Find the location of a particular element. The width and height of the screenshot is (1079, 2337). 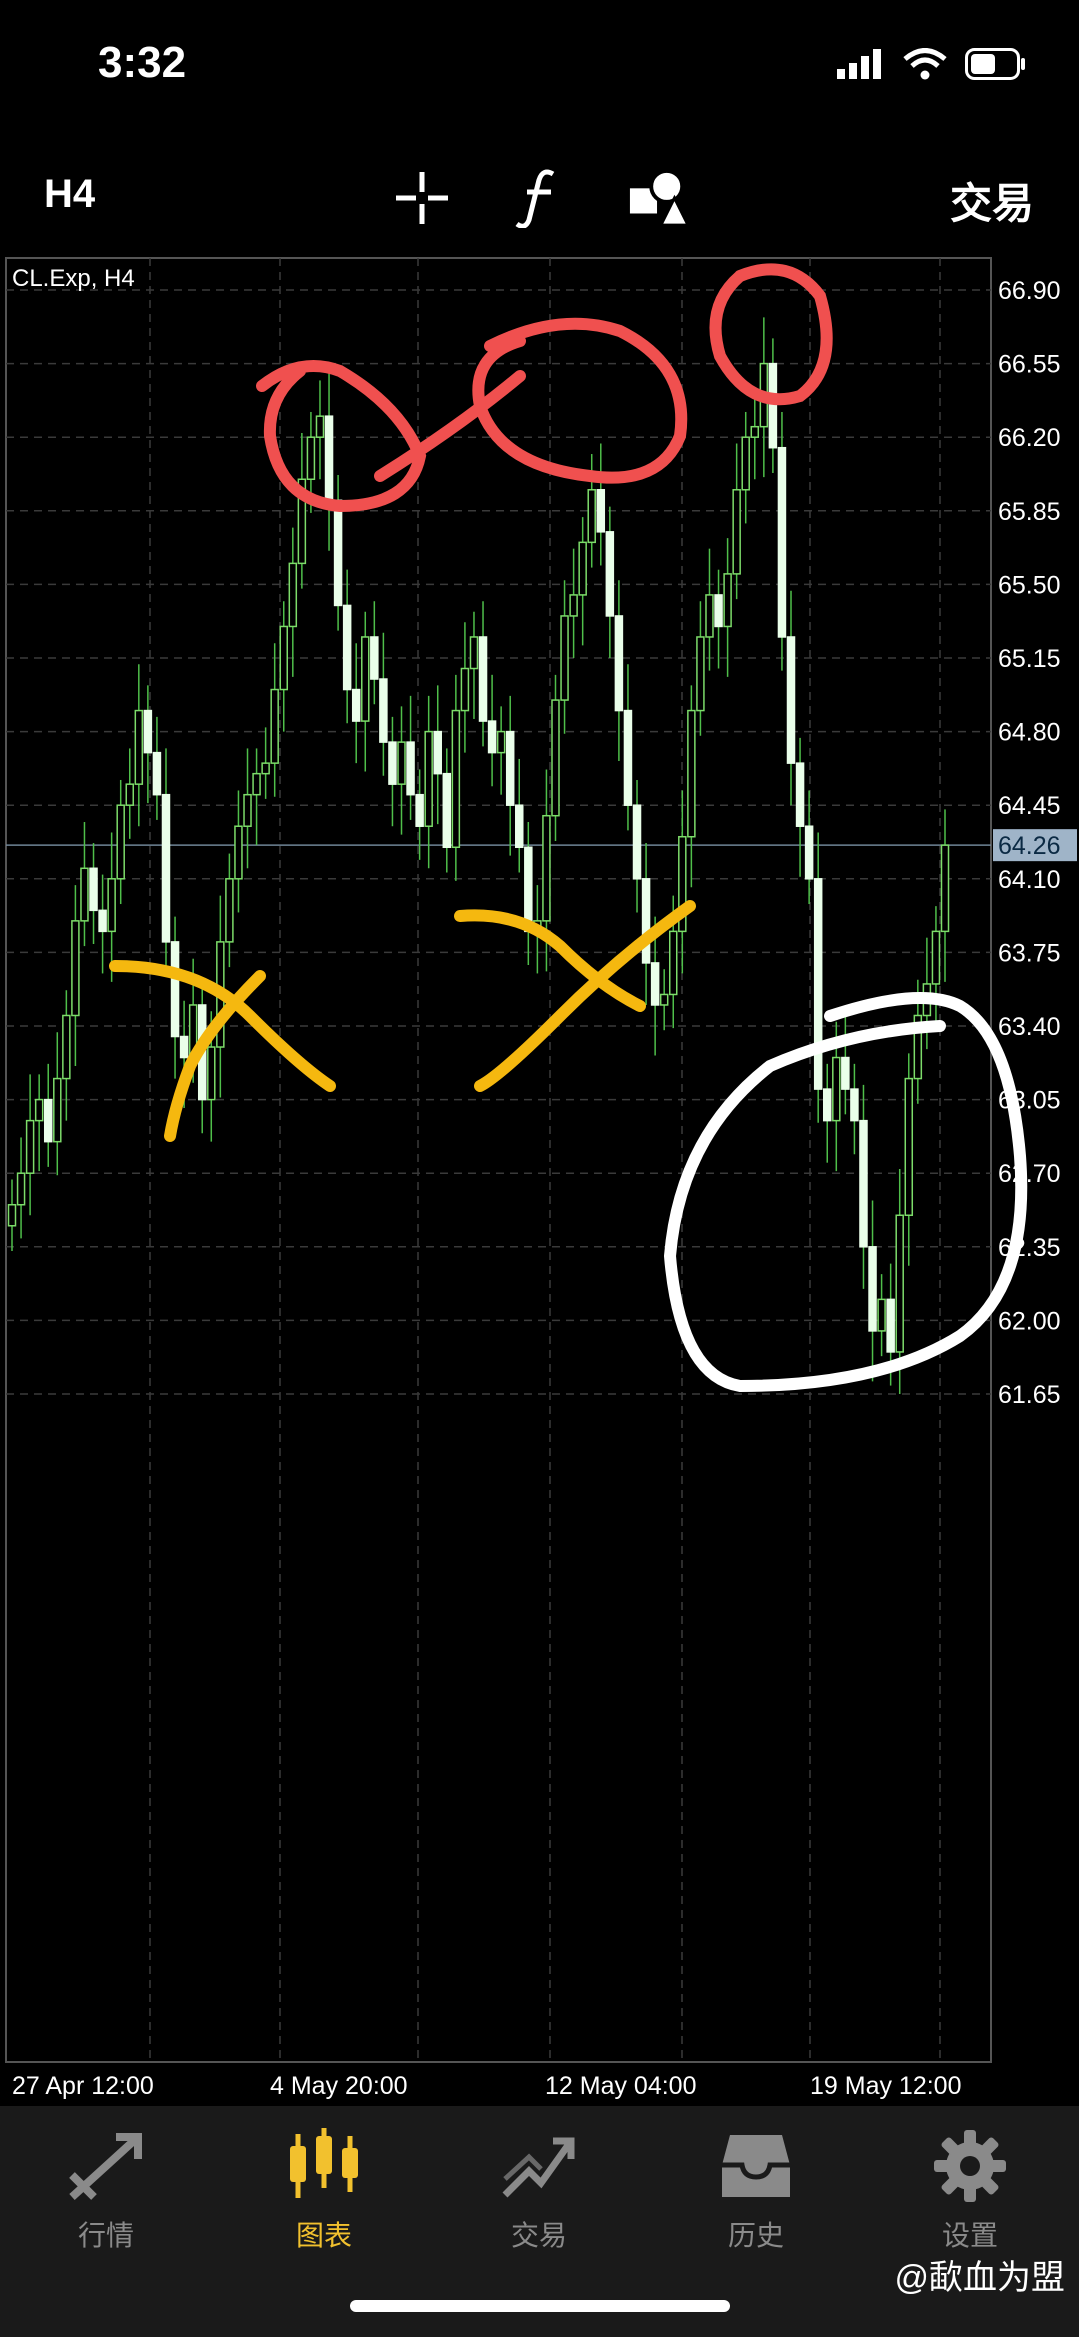

time-tick-label: 27 Apr 12:00 is located at coordinates (83, 2086).